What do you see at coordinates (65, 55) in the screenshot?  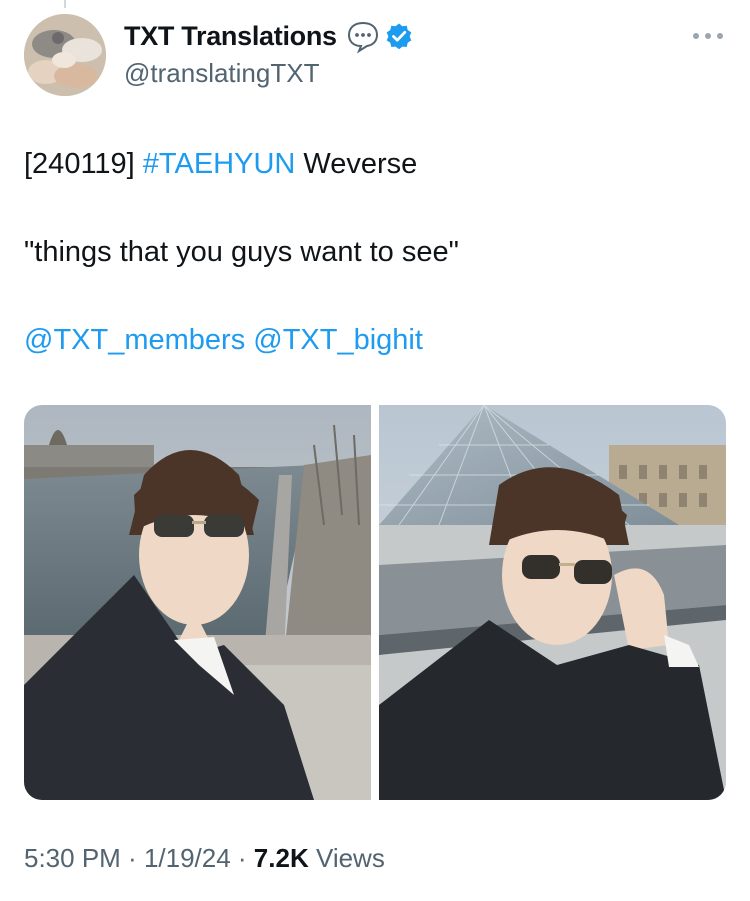 I see `avatar` at bounding box center [65, 55].